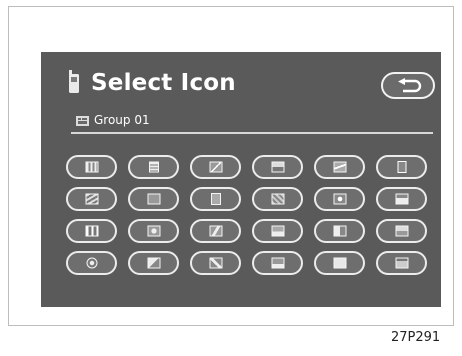  I want to click on icon-button-flask, so click(277, 263).